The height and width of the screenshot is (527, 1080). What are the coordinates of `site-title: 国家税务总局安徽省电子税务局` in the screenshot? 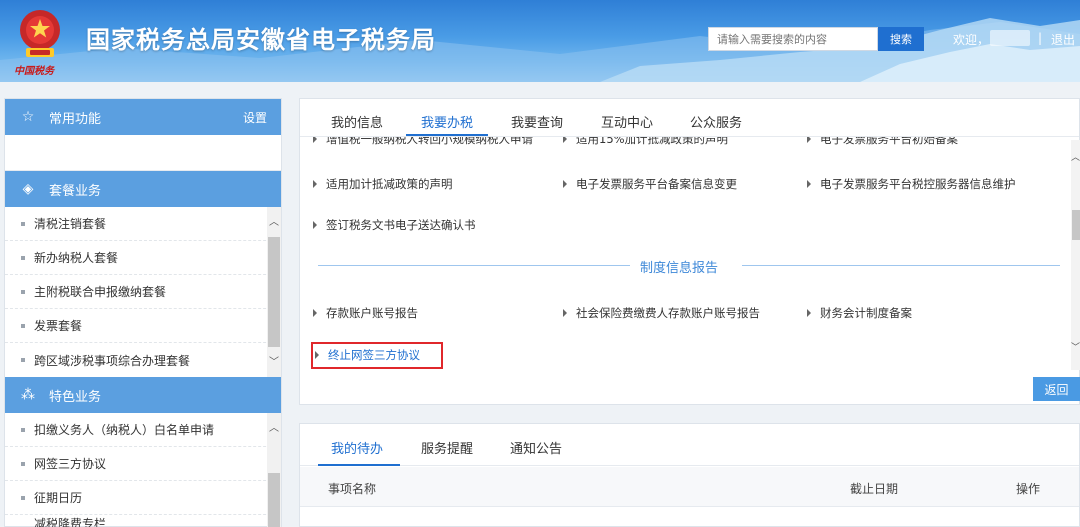 It's located at (261, 40).